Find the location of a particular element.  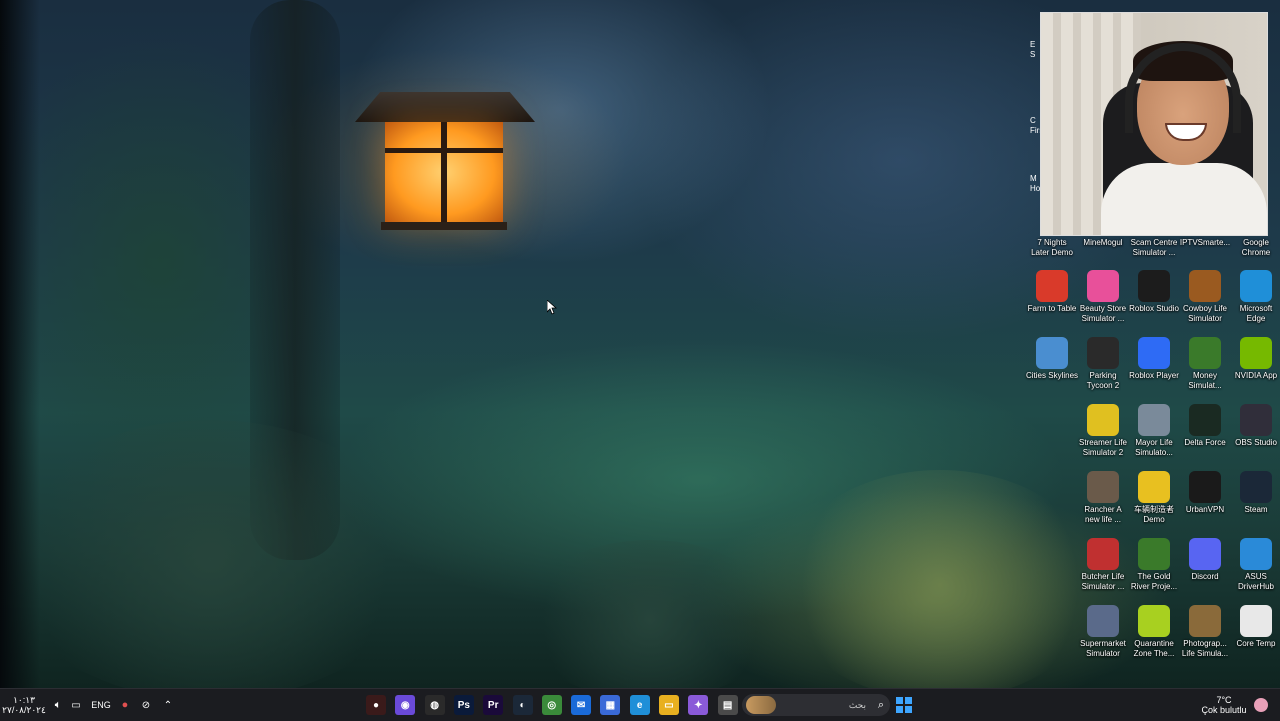

delta-force-icon is located at coordinates (1205, 420).